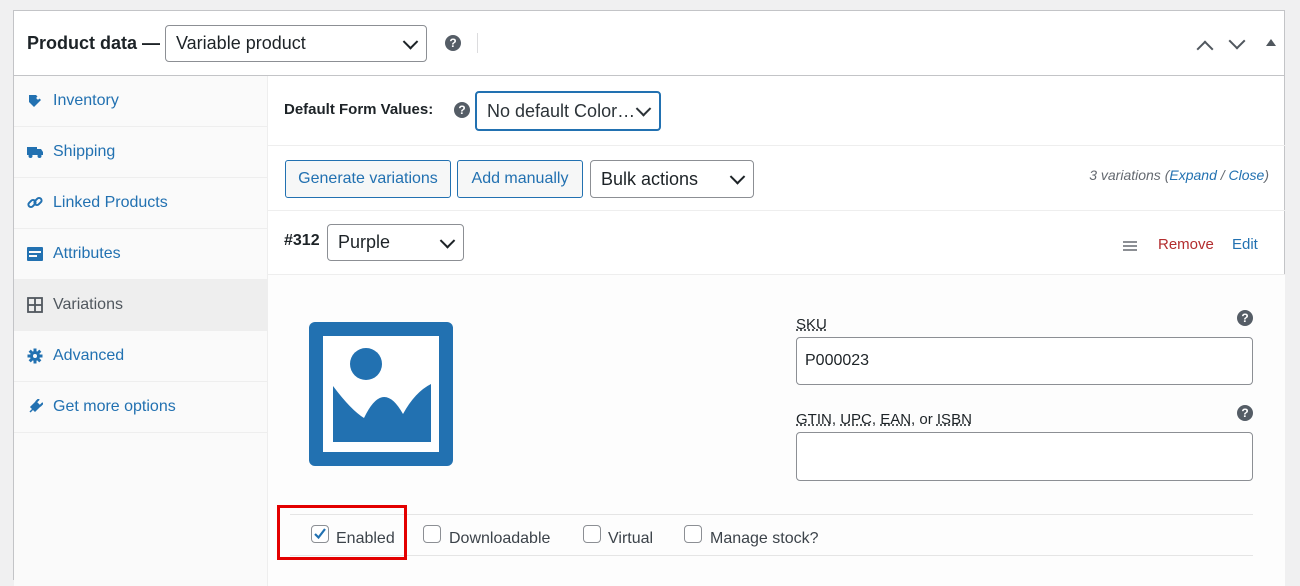 The width and height of the screenshot is (1300, 586). I want to click on add-manually-button: Add manually, so click(520, 179).